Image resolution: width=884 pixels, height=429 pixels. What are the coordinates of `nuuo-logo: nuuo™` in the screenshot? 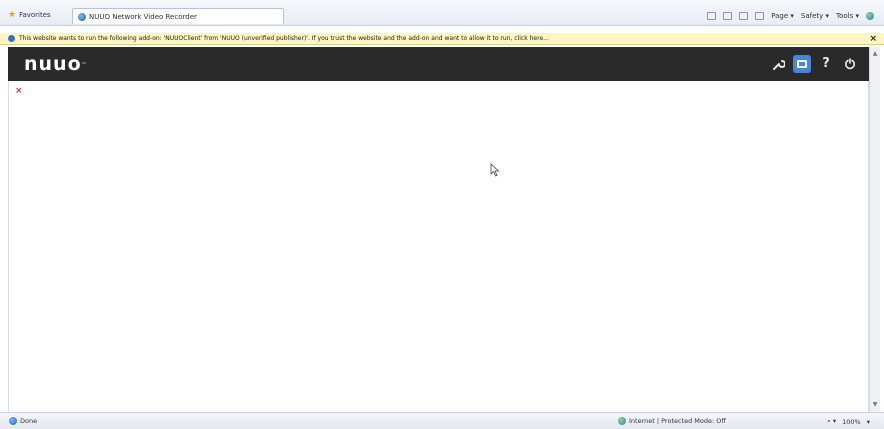 It's located at (56, 64).